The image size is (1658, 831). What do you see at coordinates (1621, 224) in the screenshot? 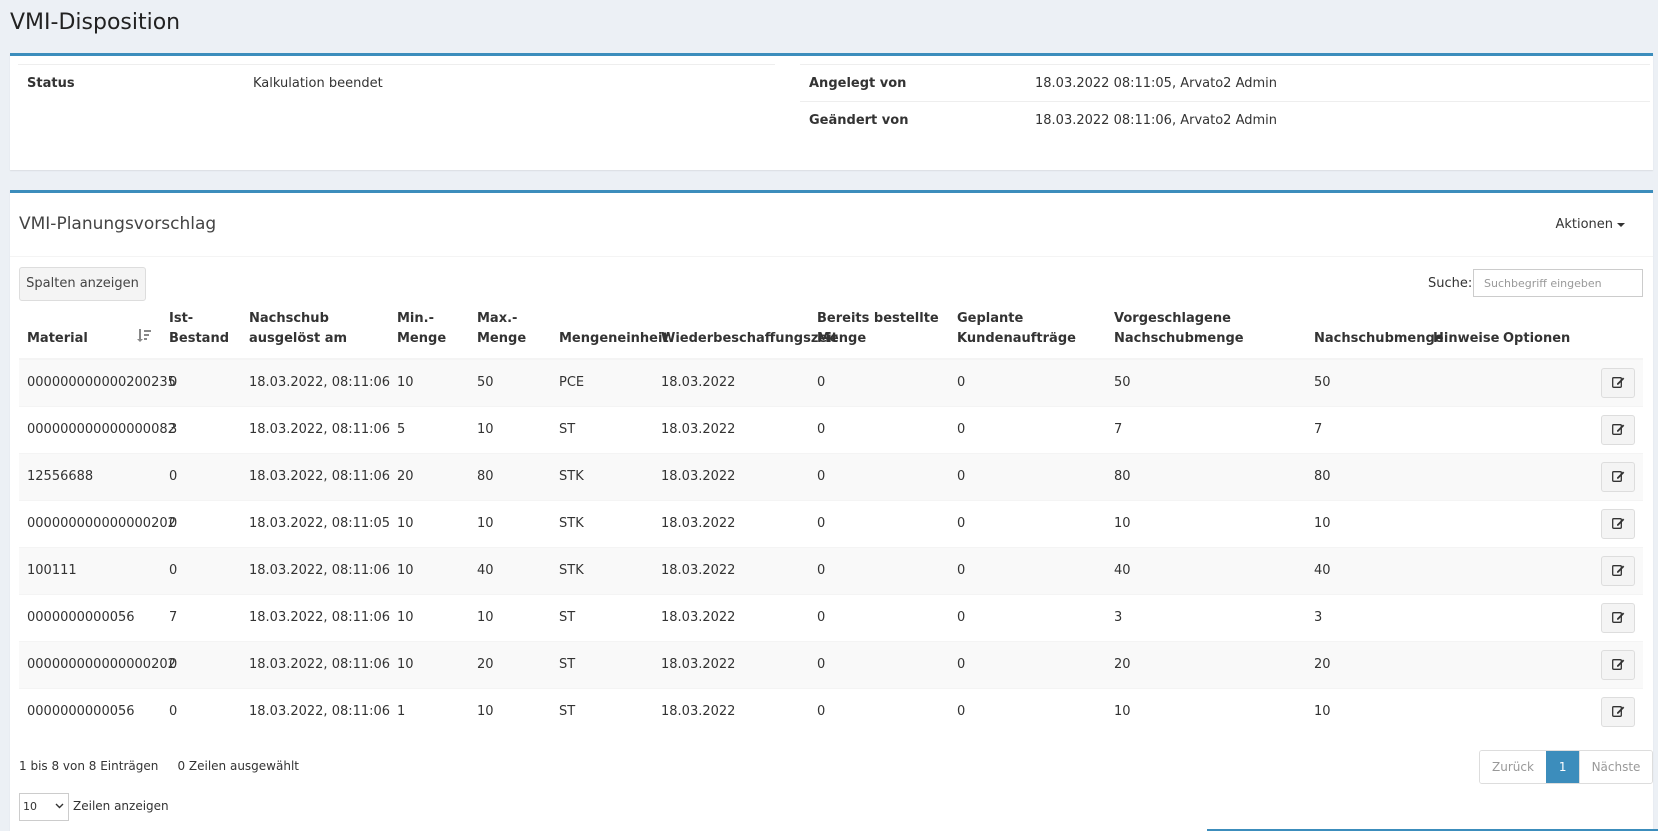
I see `caret-down-icon` at bounding box center [1621, 224].